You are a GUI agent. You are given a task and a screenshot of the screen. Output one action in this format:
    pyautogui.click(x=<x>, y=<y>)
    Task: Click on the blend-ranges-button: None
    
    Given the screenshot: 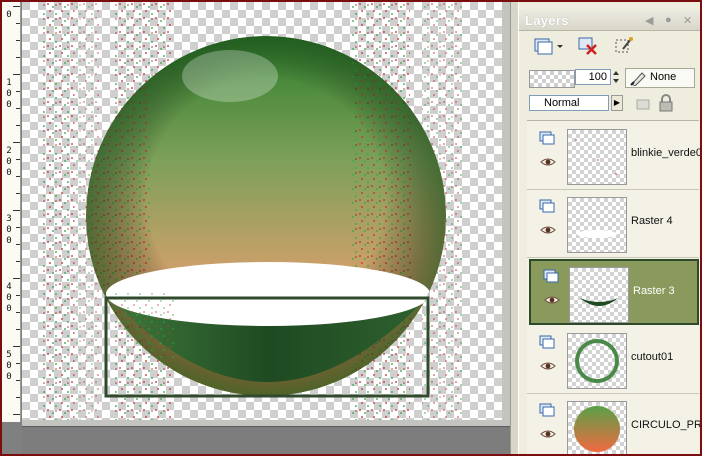 What is the action you would take?
    pyautogui.click(x=660, y=78)
    